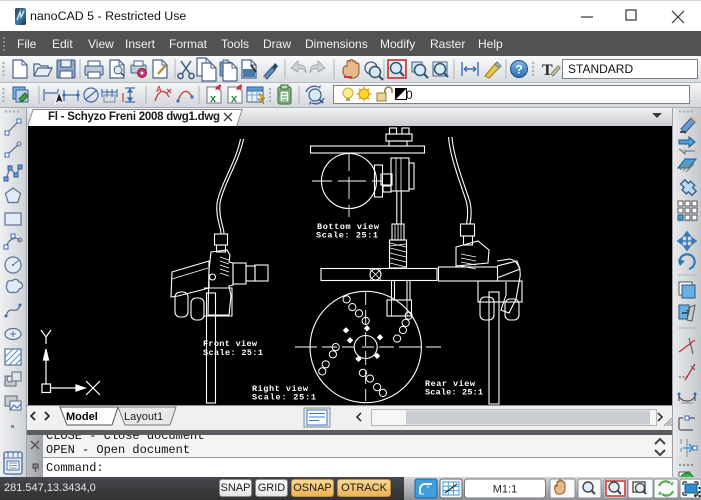 The image size is (701, 500). What do you see at coordinates (547, 70) in the screenshot?
I see `svg-text: T` at bounding box center [547, 70].